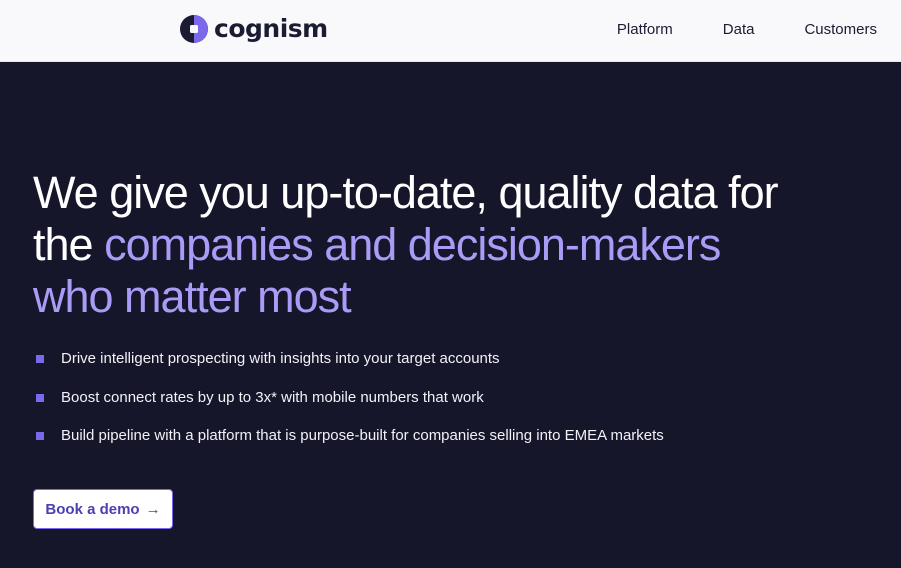 The image size is (901, 568). What do you see at coordinates (450, 31) in the screenshot?
I see `top-navigation-bar: cognism Platform Data Customers` at bounding box center [450, 31].